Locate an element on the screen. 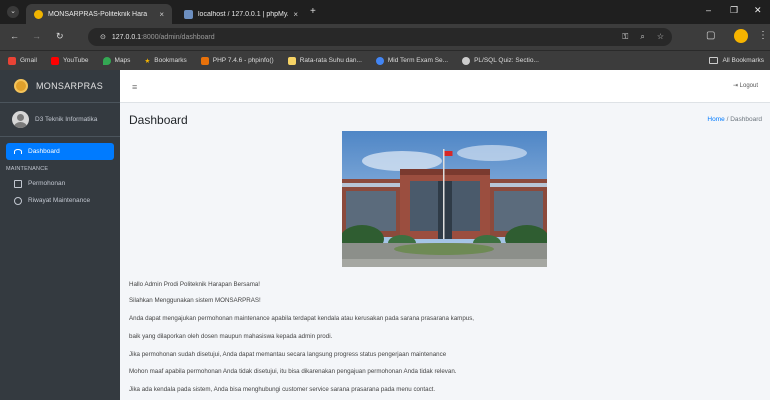 Image resolution: width=770 pixels, height=400 pixels. instruction-text: Silahkan Menggunakan sistem MONSARPRAS! is located at coordinates (195, 300).